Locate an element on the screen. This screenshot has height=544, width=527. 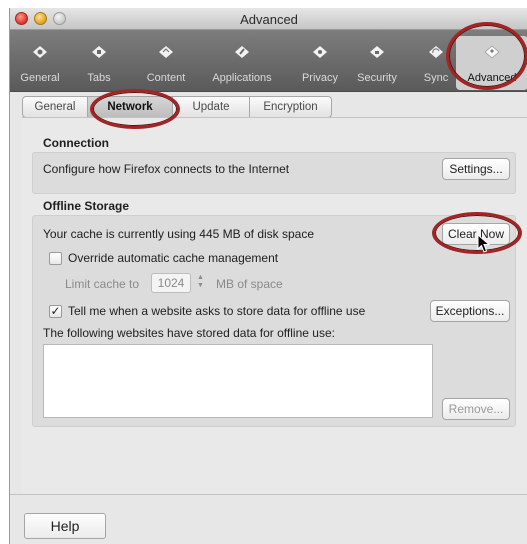
content-icon is located at coordinates (166, 52).